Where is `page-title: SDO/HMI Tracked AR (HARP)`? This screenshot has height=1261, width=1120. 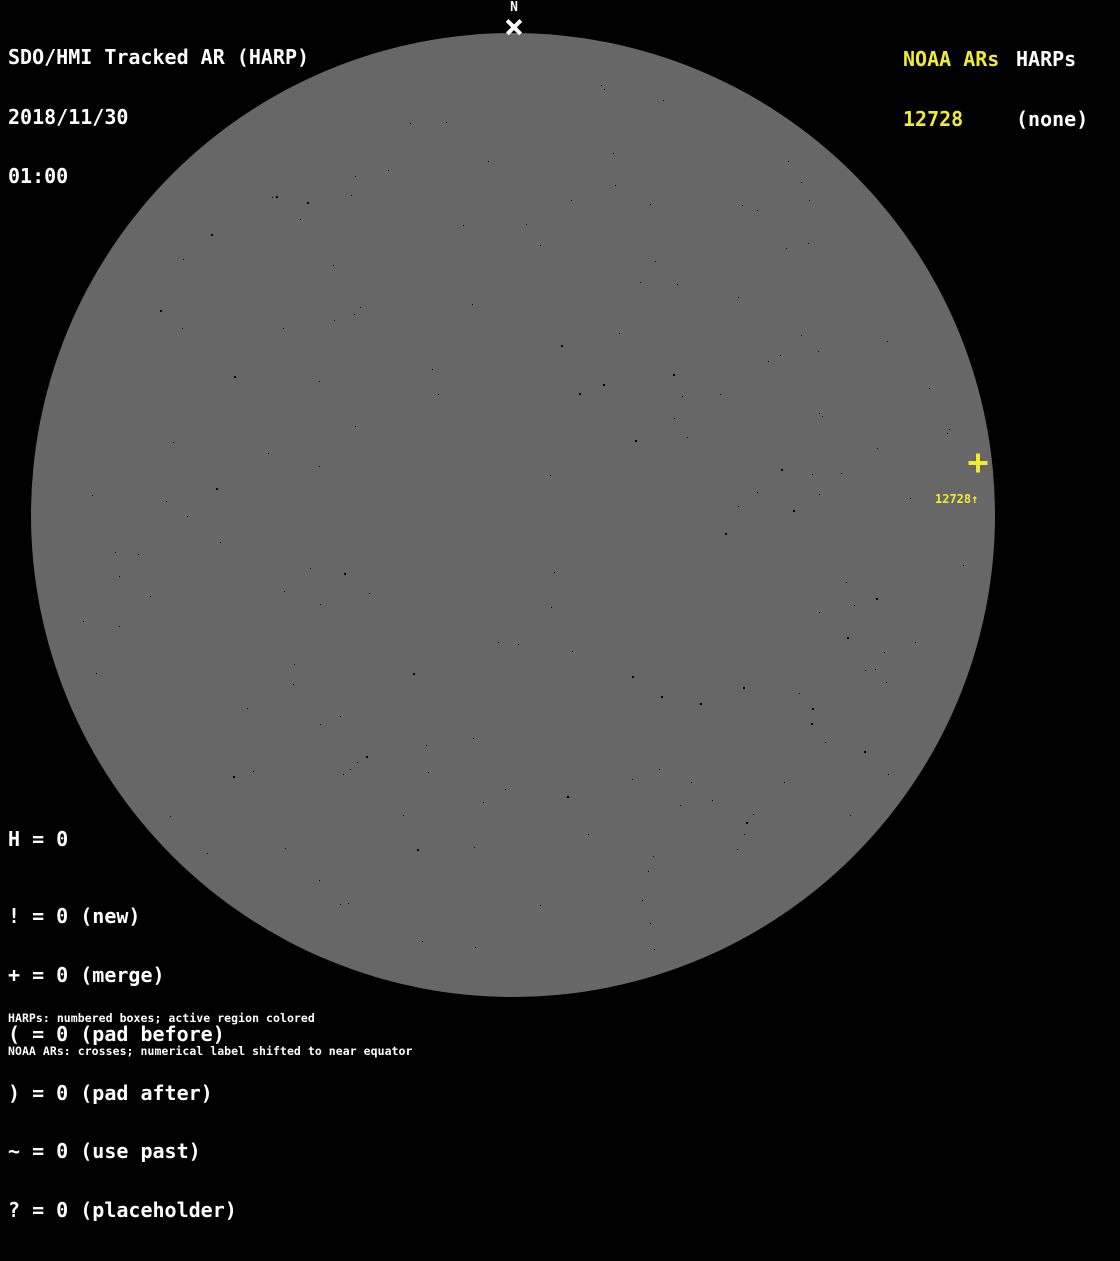
page-title: SDO/HMI Tracked AR (HARP) is located at coordinates (159, 57).